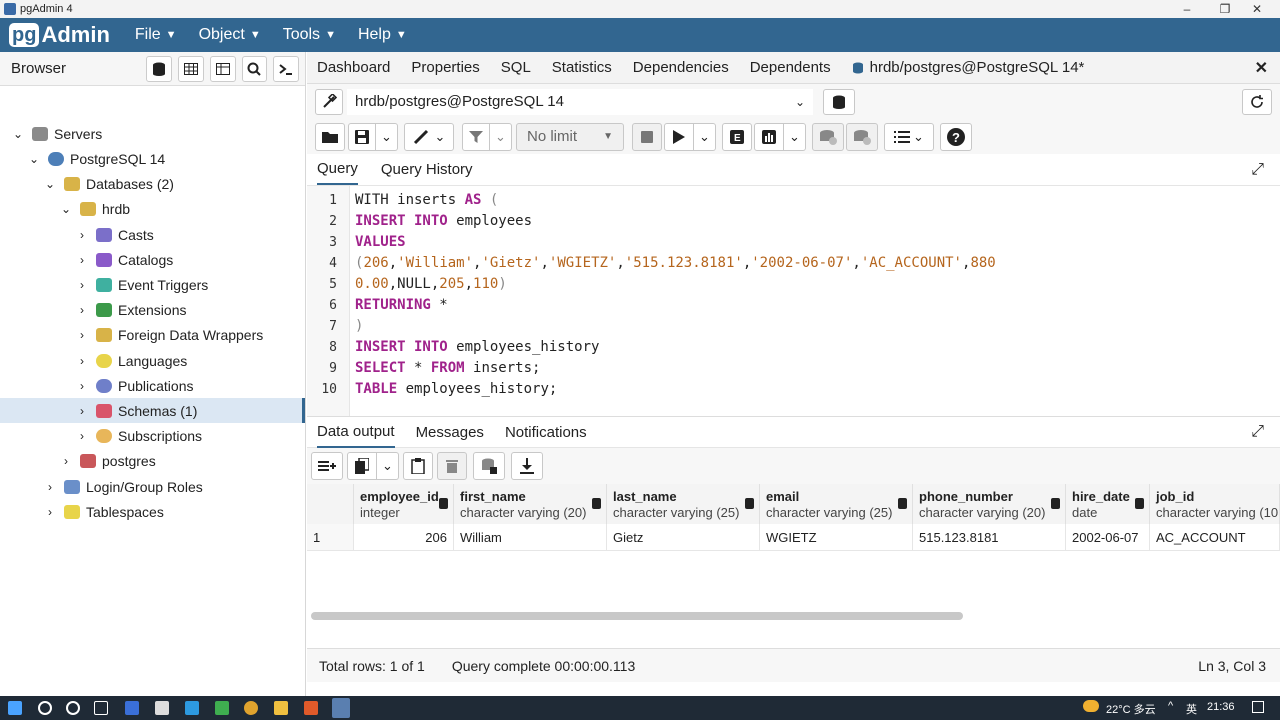  I want to click on table-cell: 515.123.8181, so click(989, 537).